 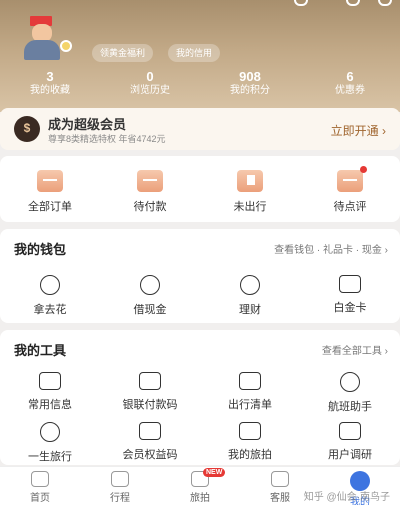 I want to click on vip-subtitle: 尊享8类精选特权 年省4742元, so click(x=107, y=139).